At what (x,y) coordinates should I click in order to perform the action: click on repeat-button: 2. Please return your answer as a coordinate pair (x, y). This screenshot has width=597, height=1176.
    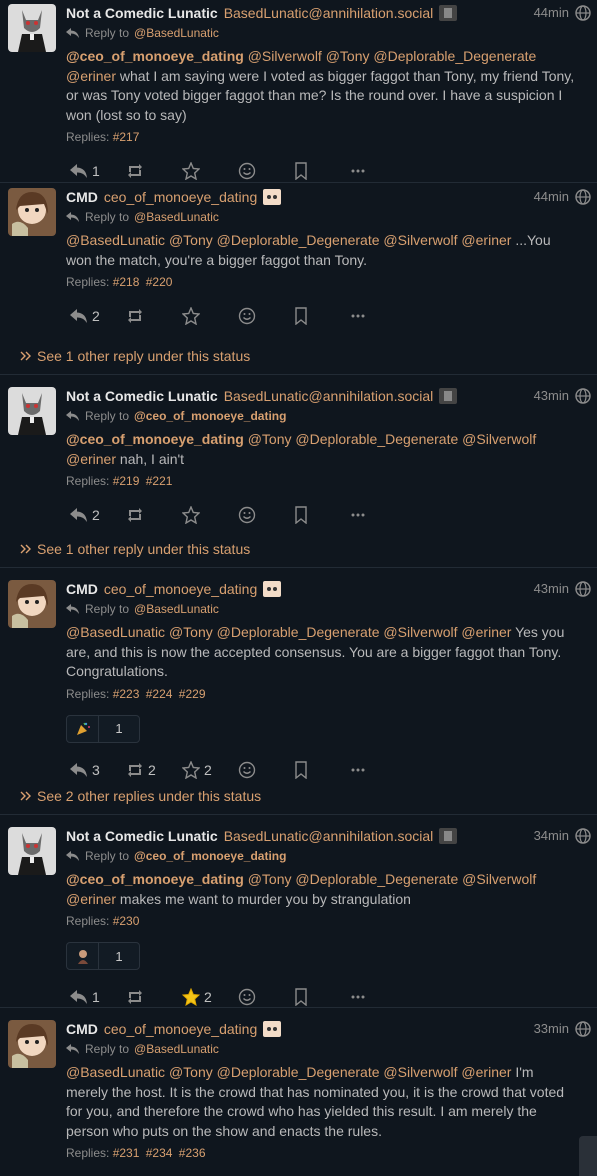
    Looking at the image, I should click on (150, 770).